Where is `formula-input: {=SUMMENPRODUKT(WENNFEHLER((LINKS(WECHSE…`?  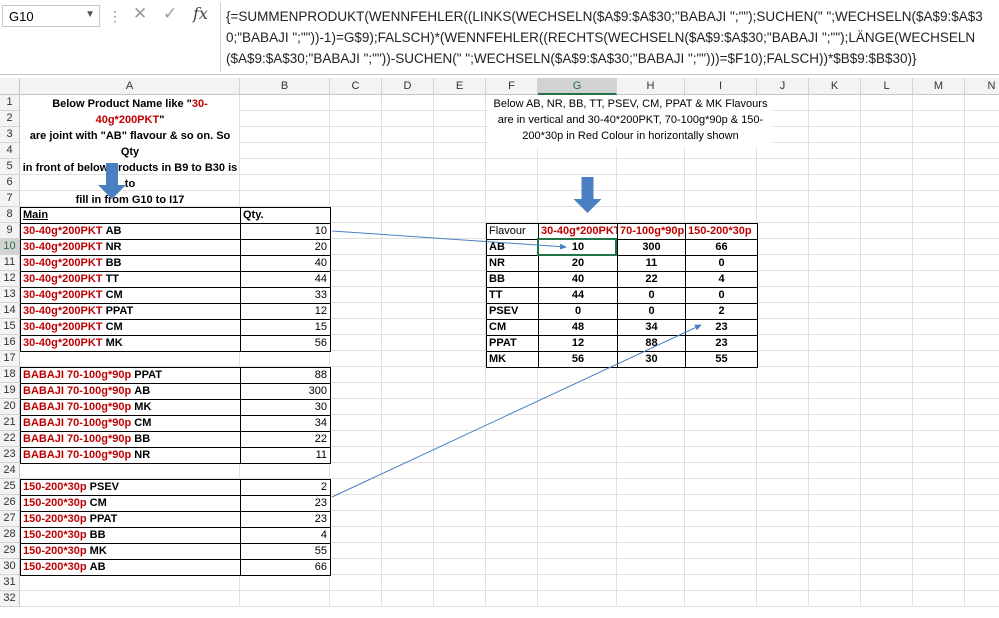 formula-input: {=SUMMENPRODUKT(WENNFEHLER((LINKS(WECHSE… is located at coordinates (611, 37).